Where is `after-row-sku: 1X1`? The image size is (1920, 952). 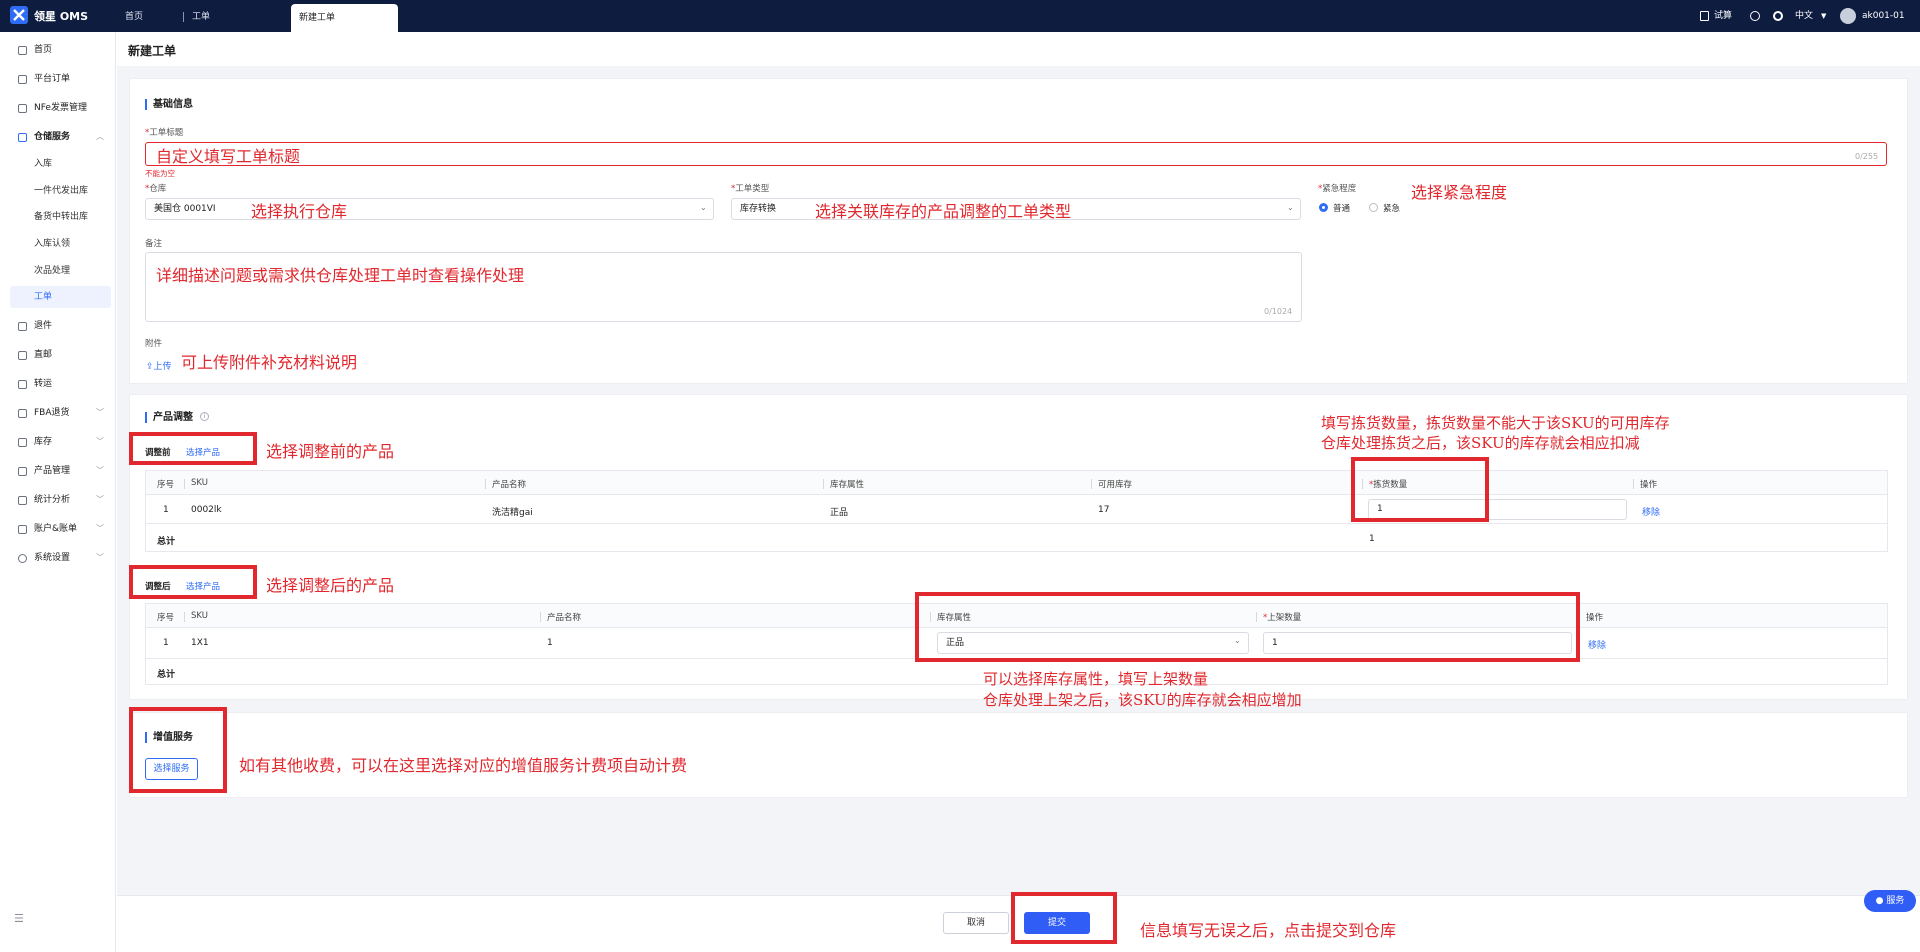
after-row-sku: 1X1 is located at coordinates (200, 643).